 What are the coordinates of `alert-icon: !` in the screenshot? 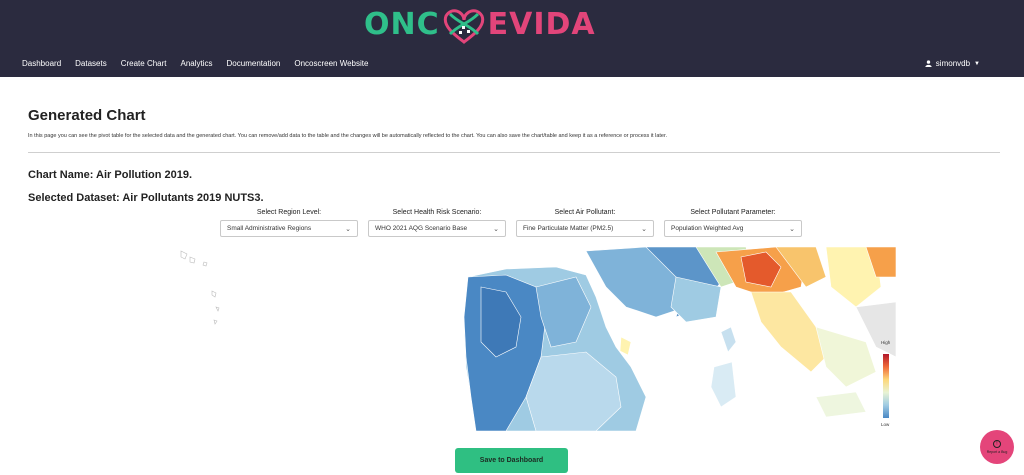 It's located at (997, 444).